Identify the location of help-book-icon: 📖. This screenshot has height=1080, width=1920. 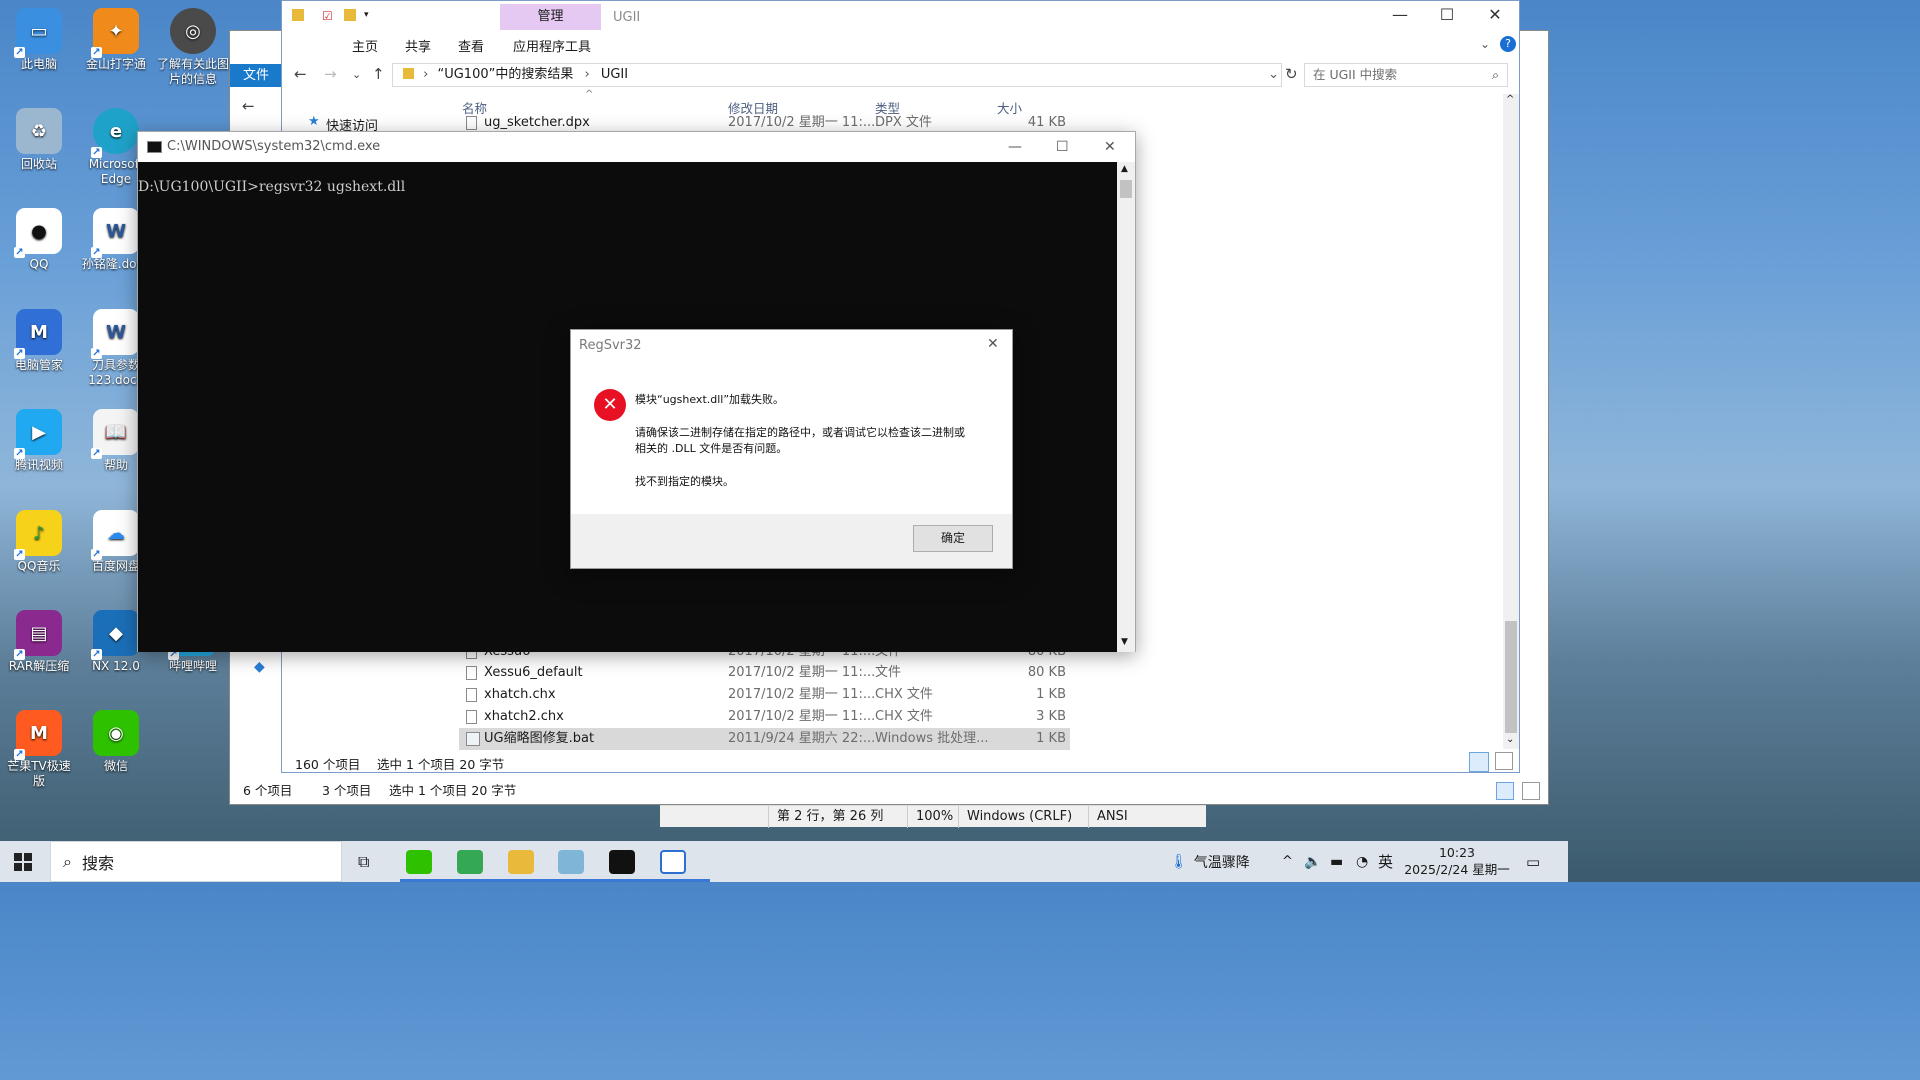
(115, 434).